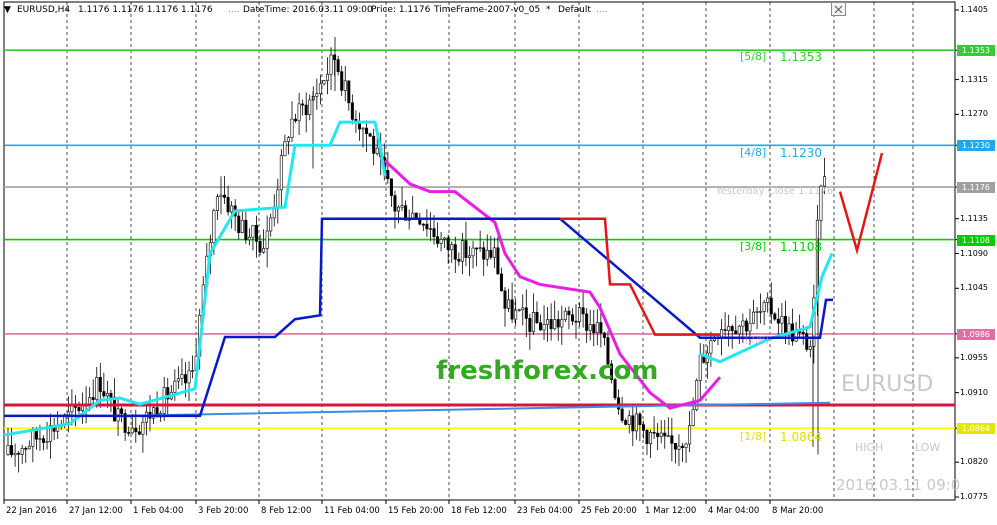 The image size is (997, 525). Describe the element at coordinates (753, 152) in the screenshot. I see `murrey-level-name: [4/8]` at that location.